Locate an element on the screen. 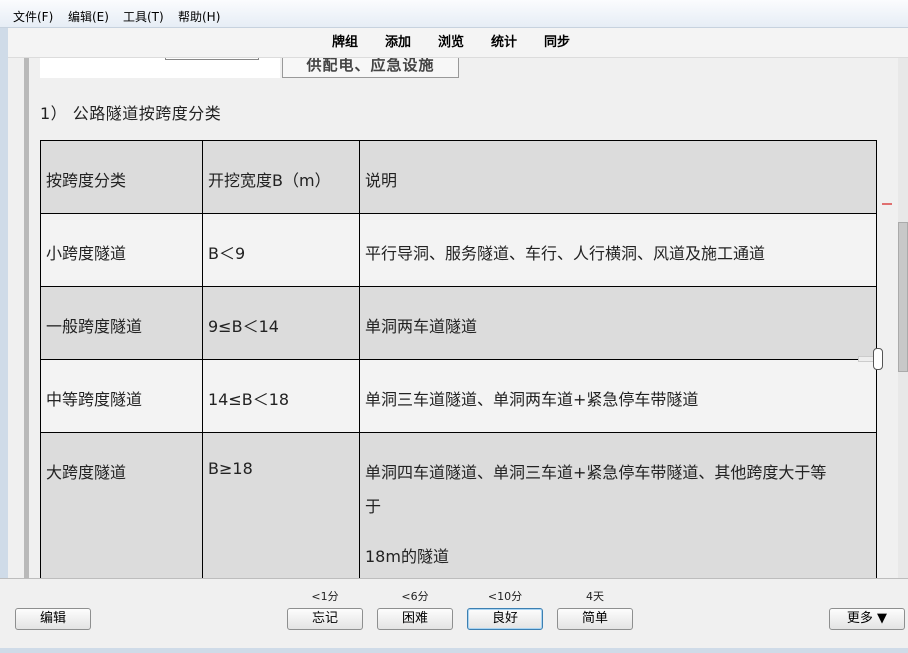 This screenshot has width=908, height=653. again-button: 忘记 is located at coordinates (325, 619).